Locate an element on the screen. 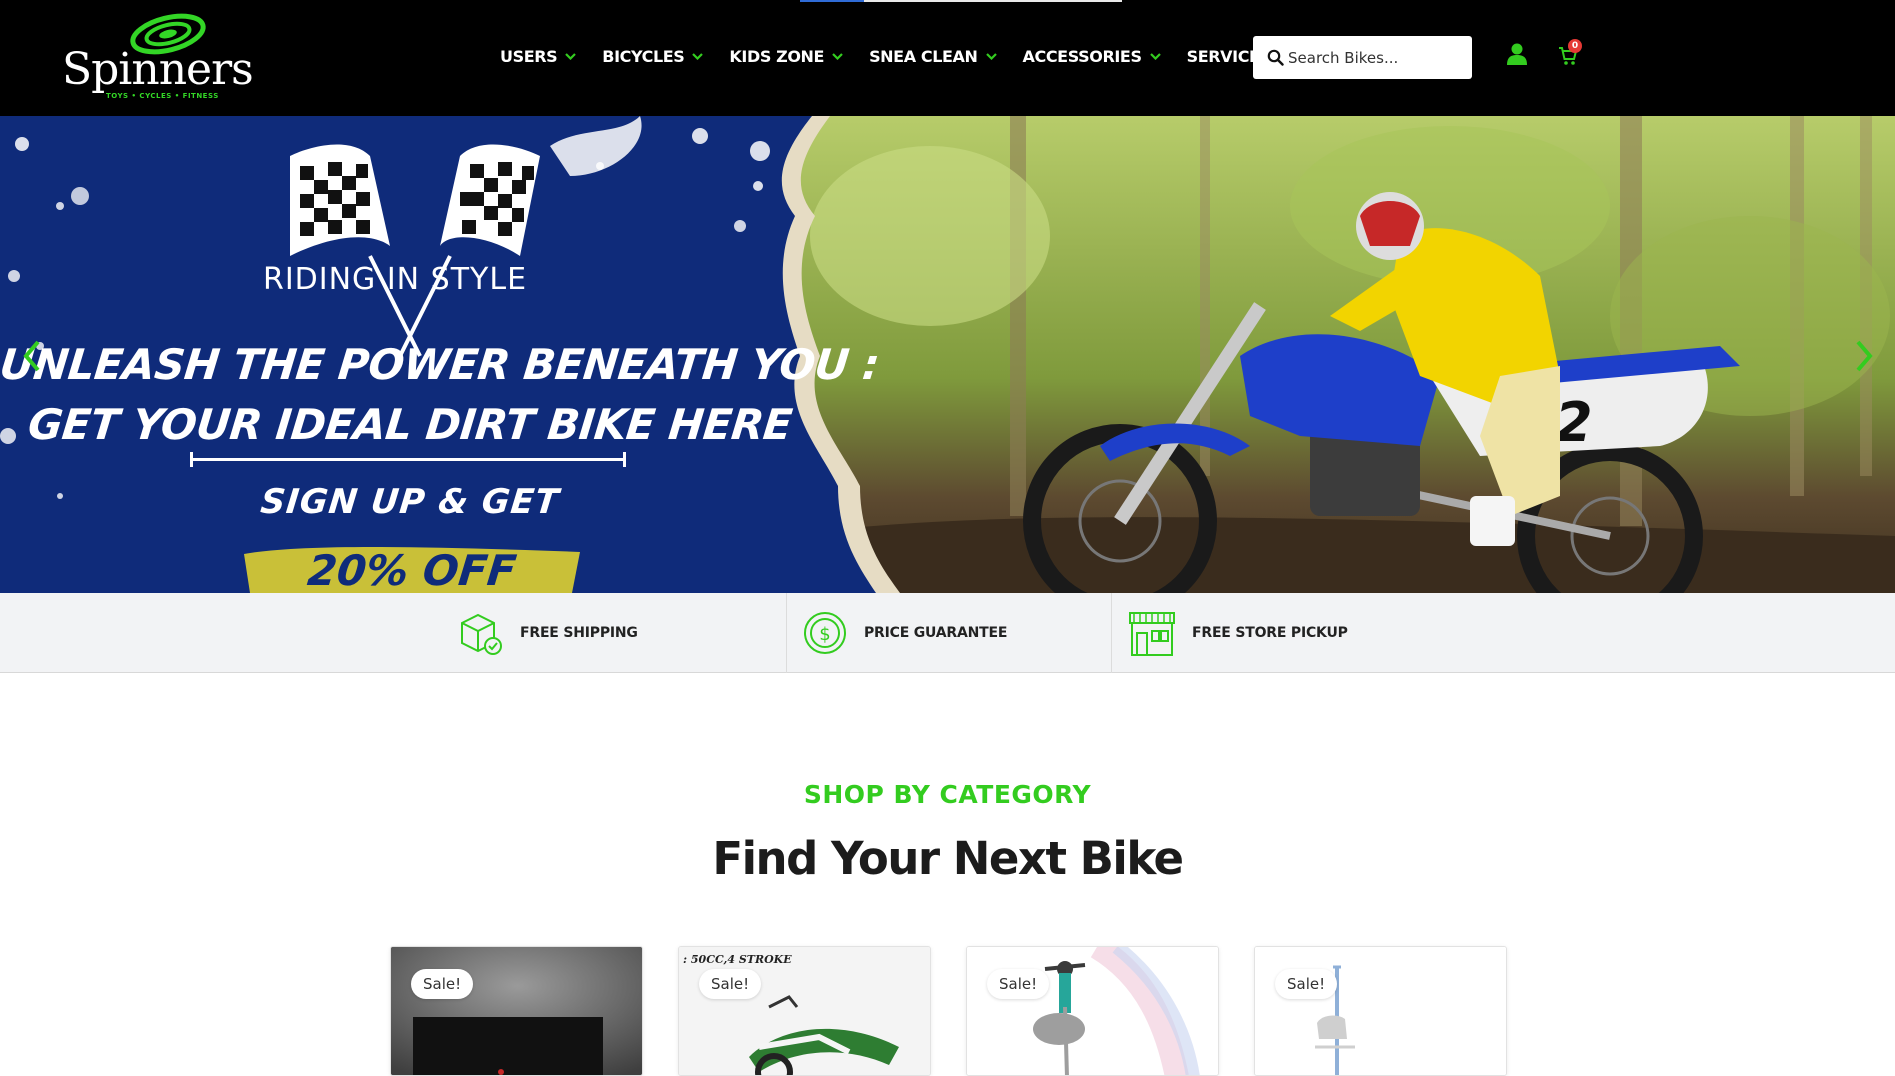  slider-prev-arrow-icon is located at coordinates (33, 356).